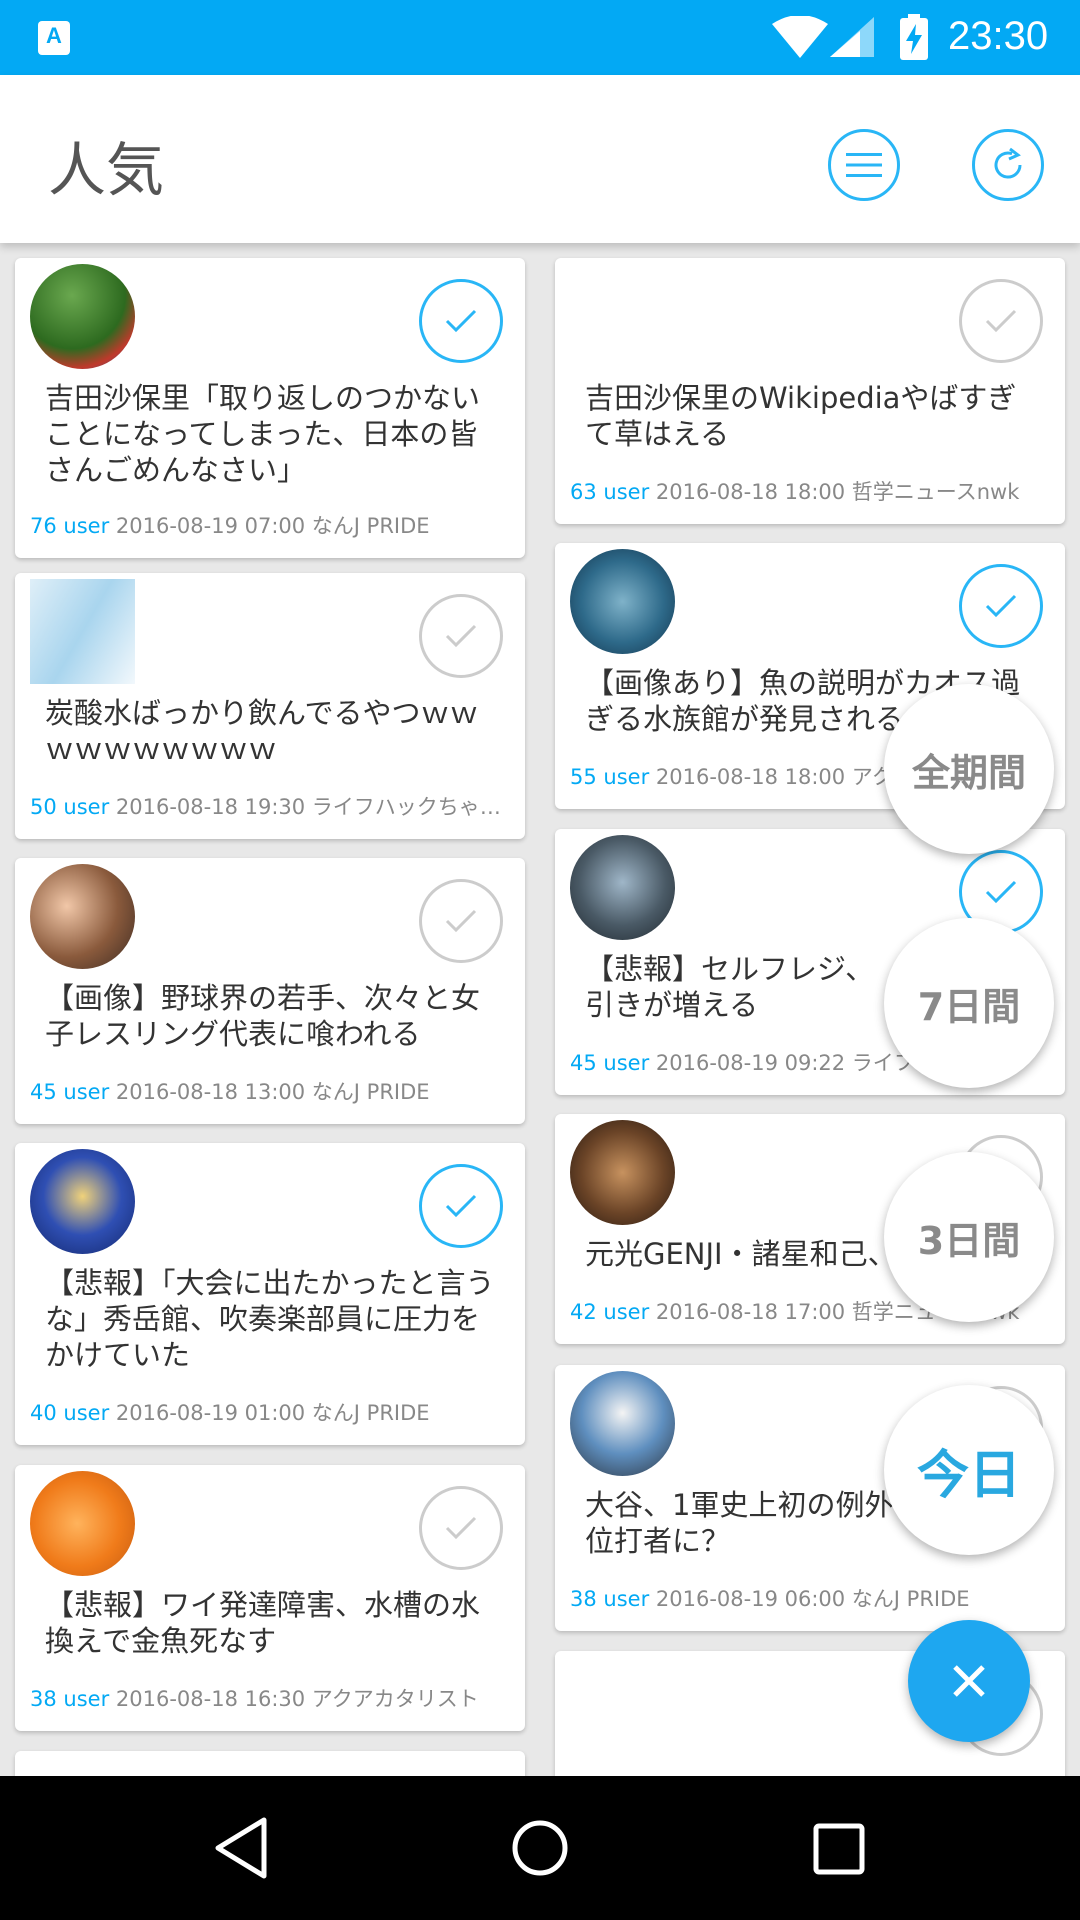 The image size is (1080, 1920). Describe the element at coordinates (610, 1312) in the screenshot. I see `user-count: 42 user` at that location.